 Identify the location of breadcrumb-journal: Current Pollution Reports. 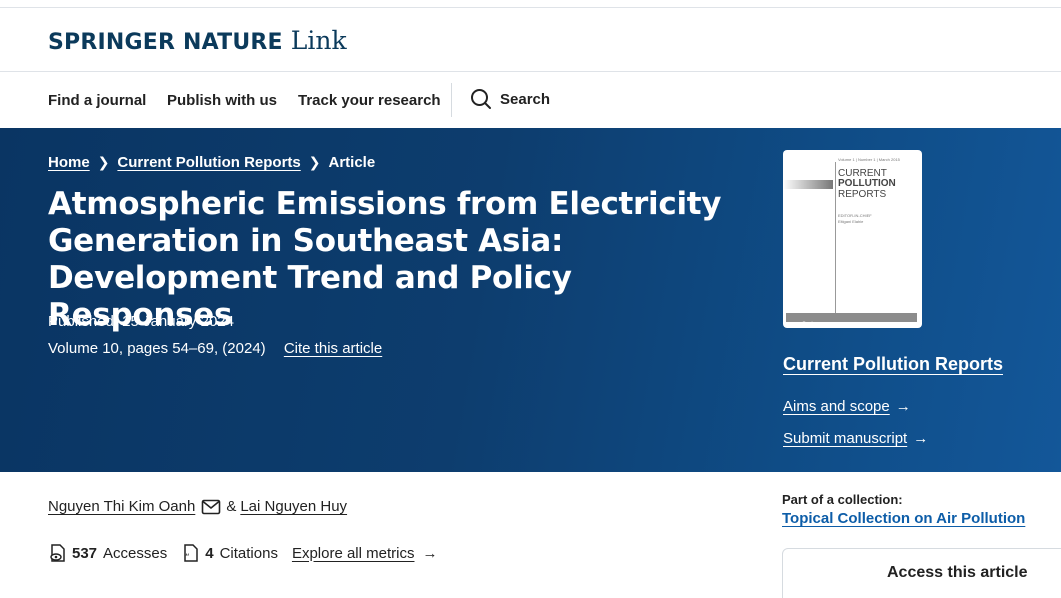
(208, 162).